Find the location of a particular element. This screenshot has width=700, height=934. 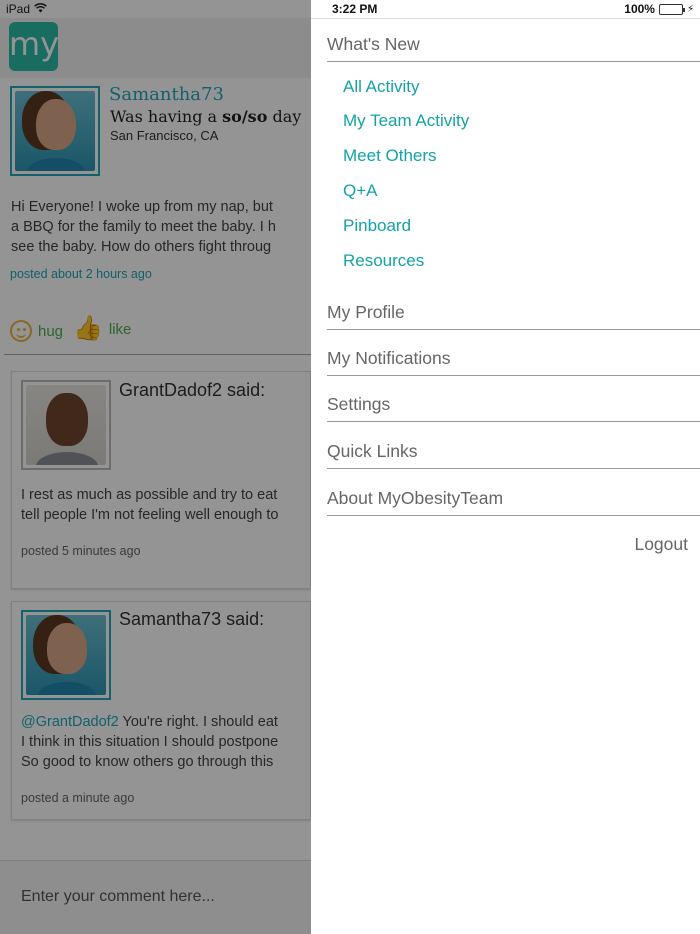

status-time: 3:22 PM is located at coordinates (355, 9).